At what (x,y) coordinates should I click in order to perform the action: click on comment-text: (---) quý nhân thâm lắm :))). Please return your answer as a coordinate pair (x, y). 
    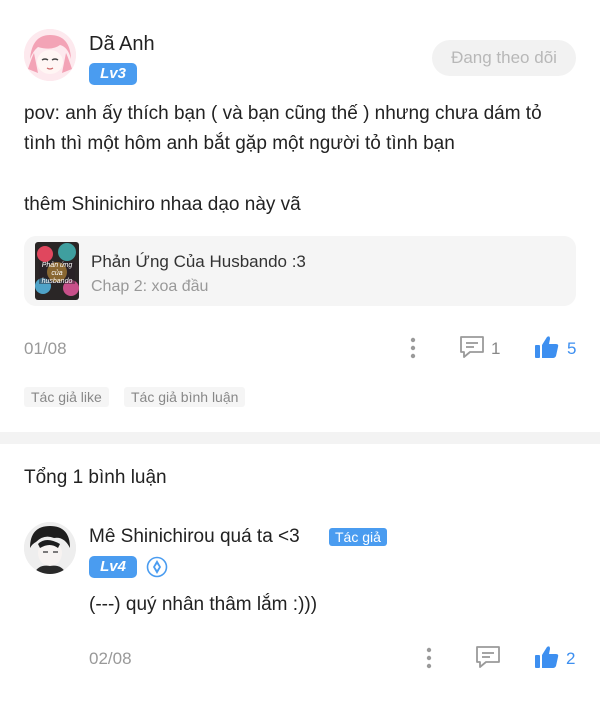
    Looking at the image, I should click on (203, 604).